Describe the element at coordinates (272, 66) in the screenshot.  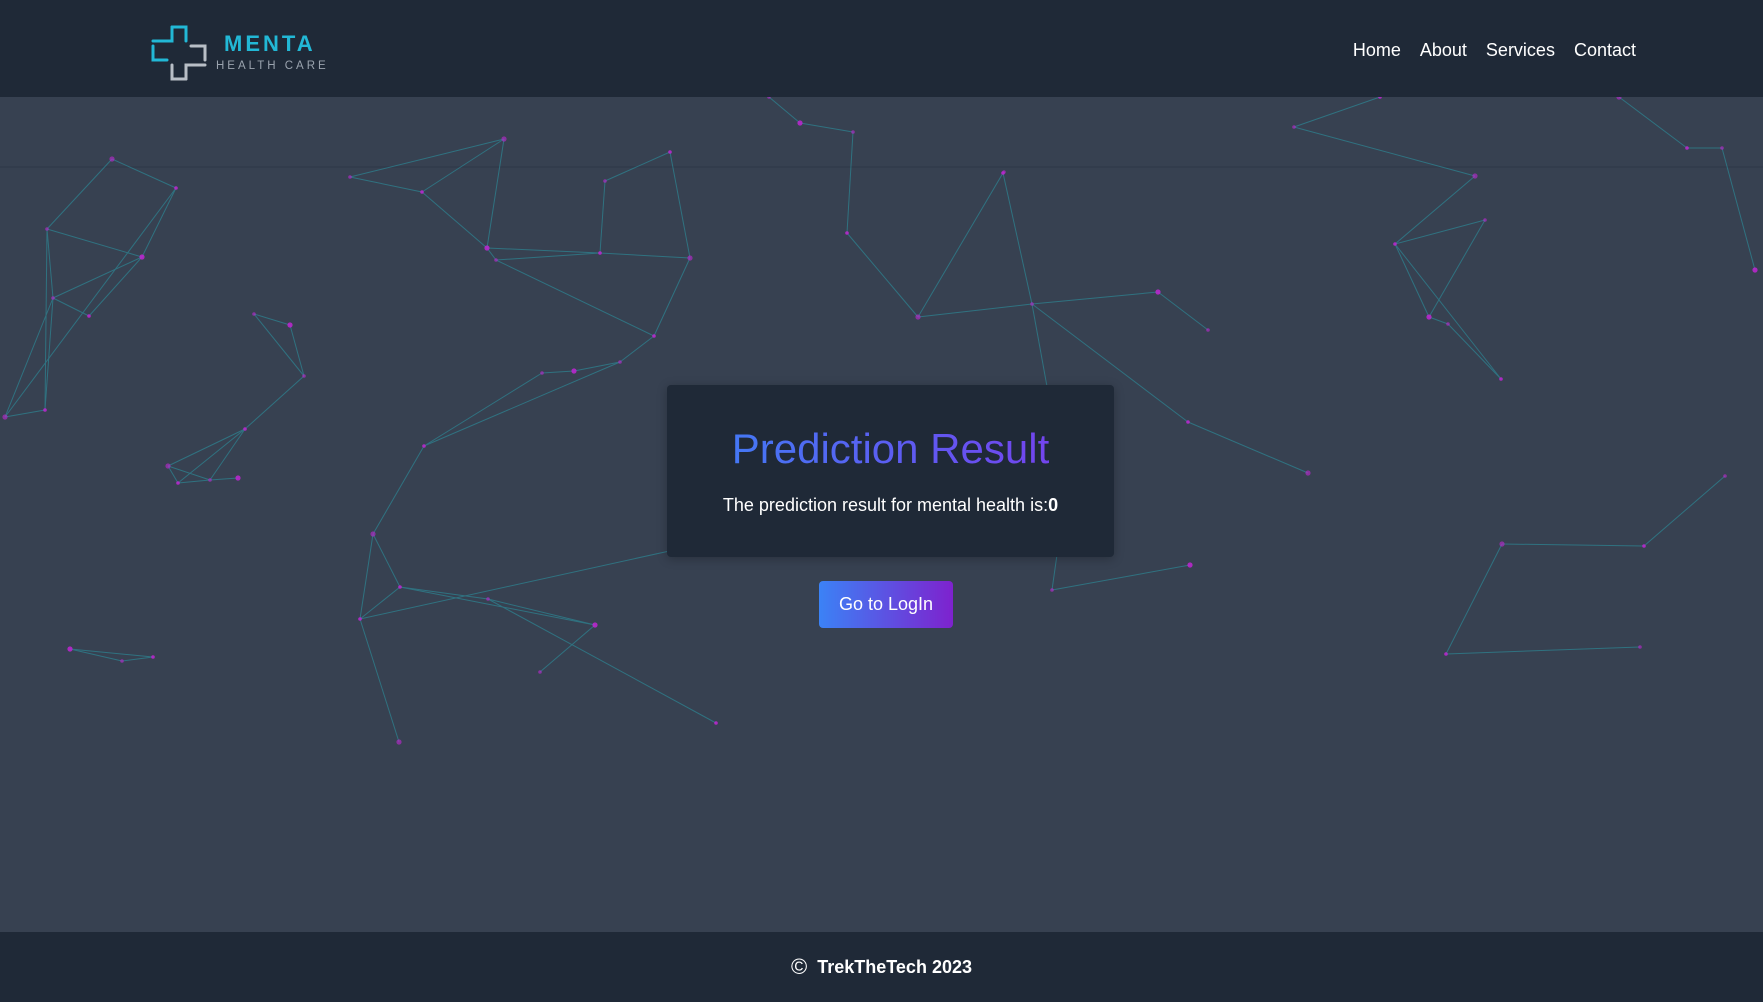
I see `brand-tagline: HEALTH CARE` at that location.